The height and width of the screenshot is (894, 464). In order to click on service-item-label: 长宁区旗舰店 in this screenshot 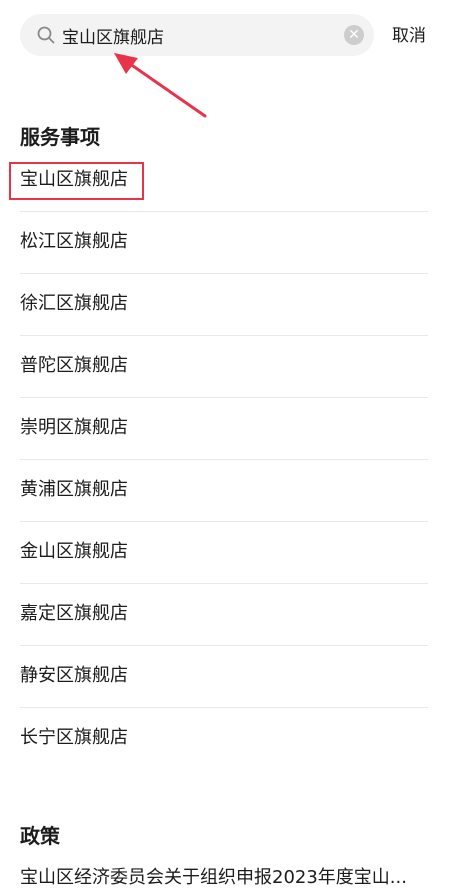, I will do `click(74, 737)`.